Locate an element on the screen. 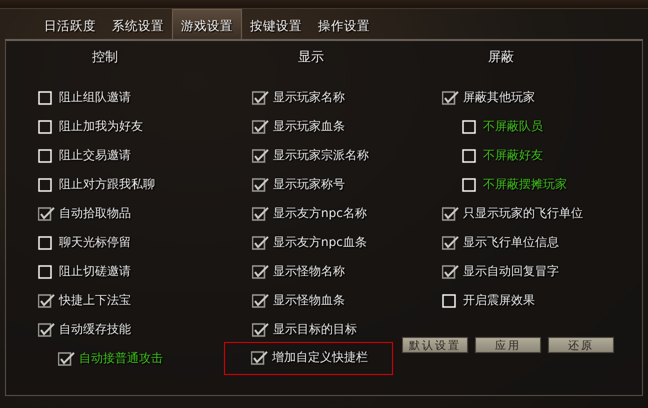  option-label: 自动拾取物品 is located at coordinates (95, 213).